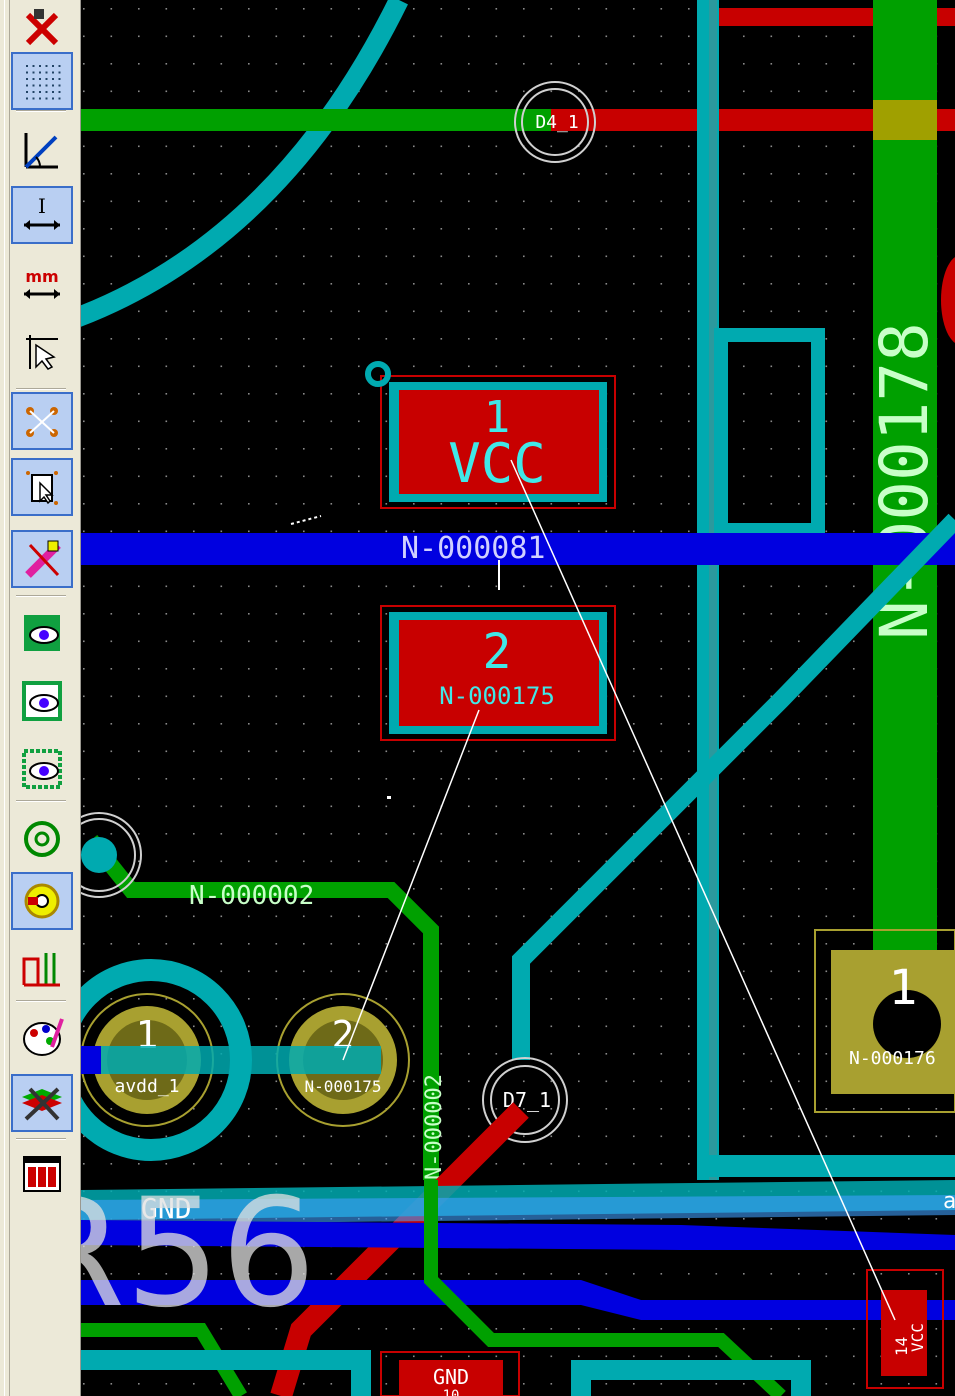 The height and width of the screenshot is (1396, 955). I want to click on cursor-shape-icon, so click(42, 352).